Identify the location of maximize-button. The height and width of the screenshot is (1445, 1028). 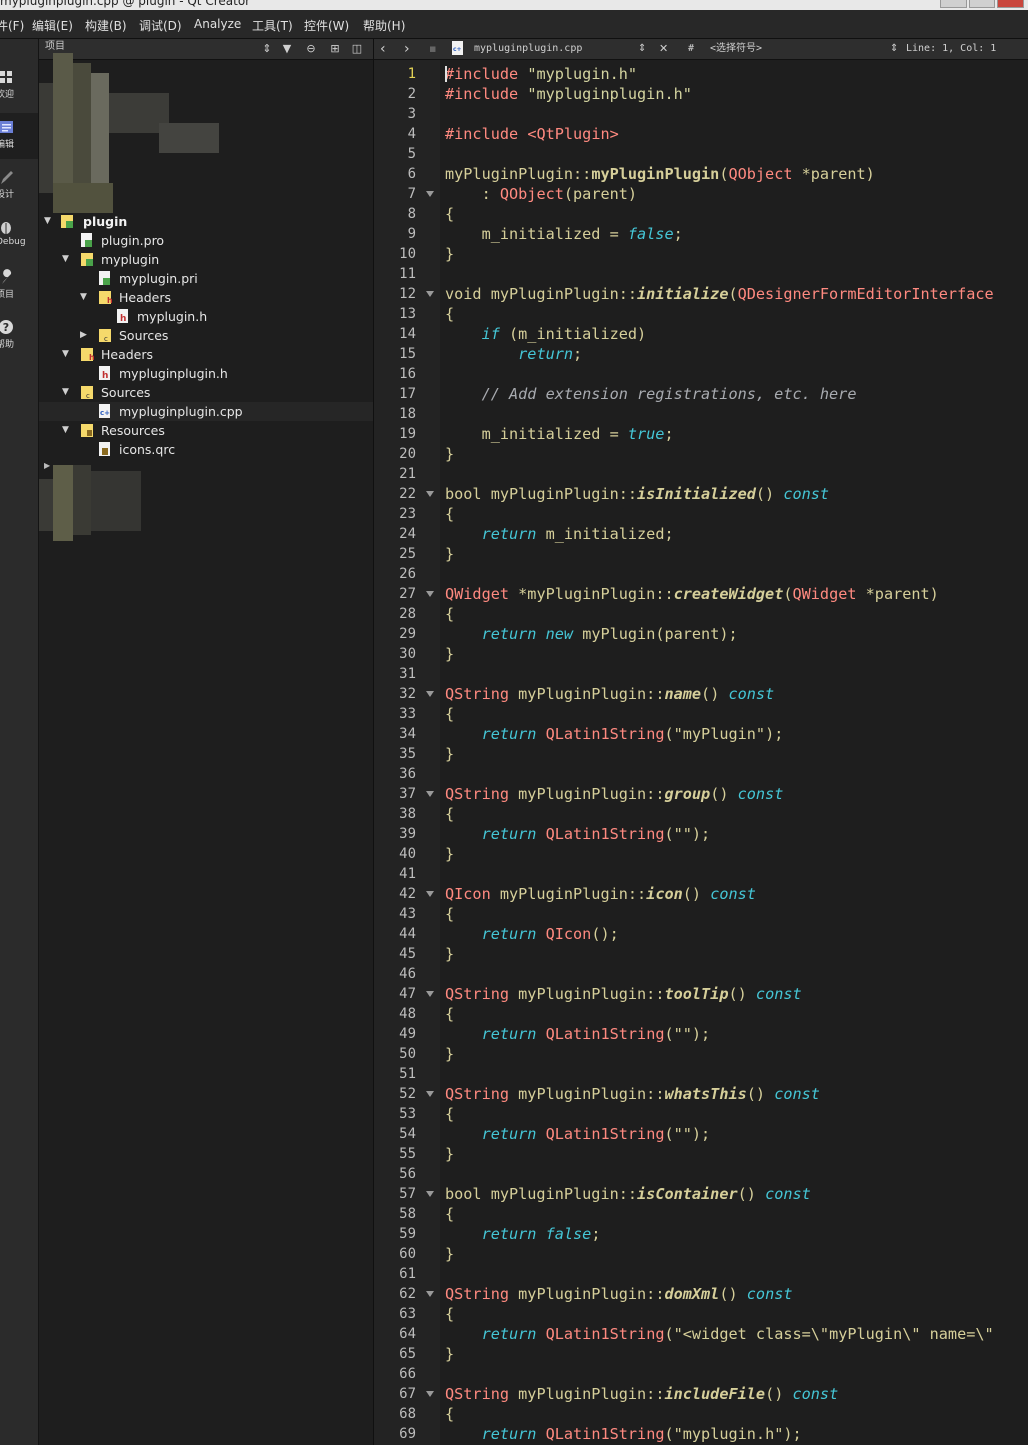
(982, 4).